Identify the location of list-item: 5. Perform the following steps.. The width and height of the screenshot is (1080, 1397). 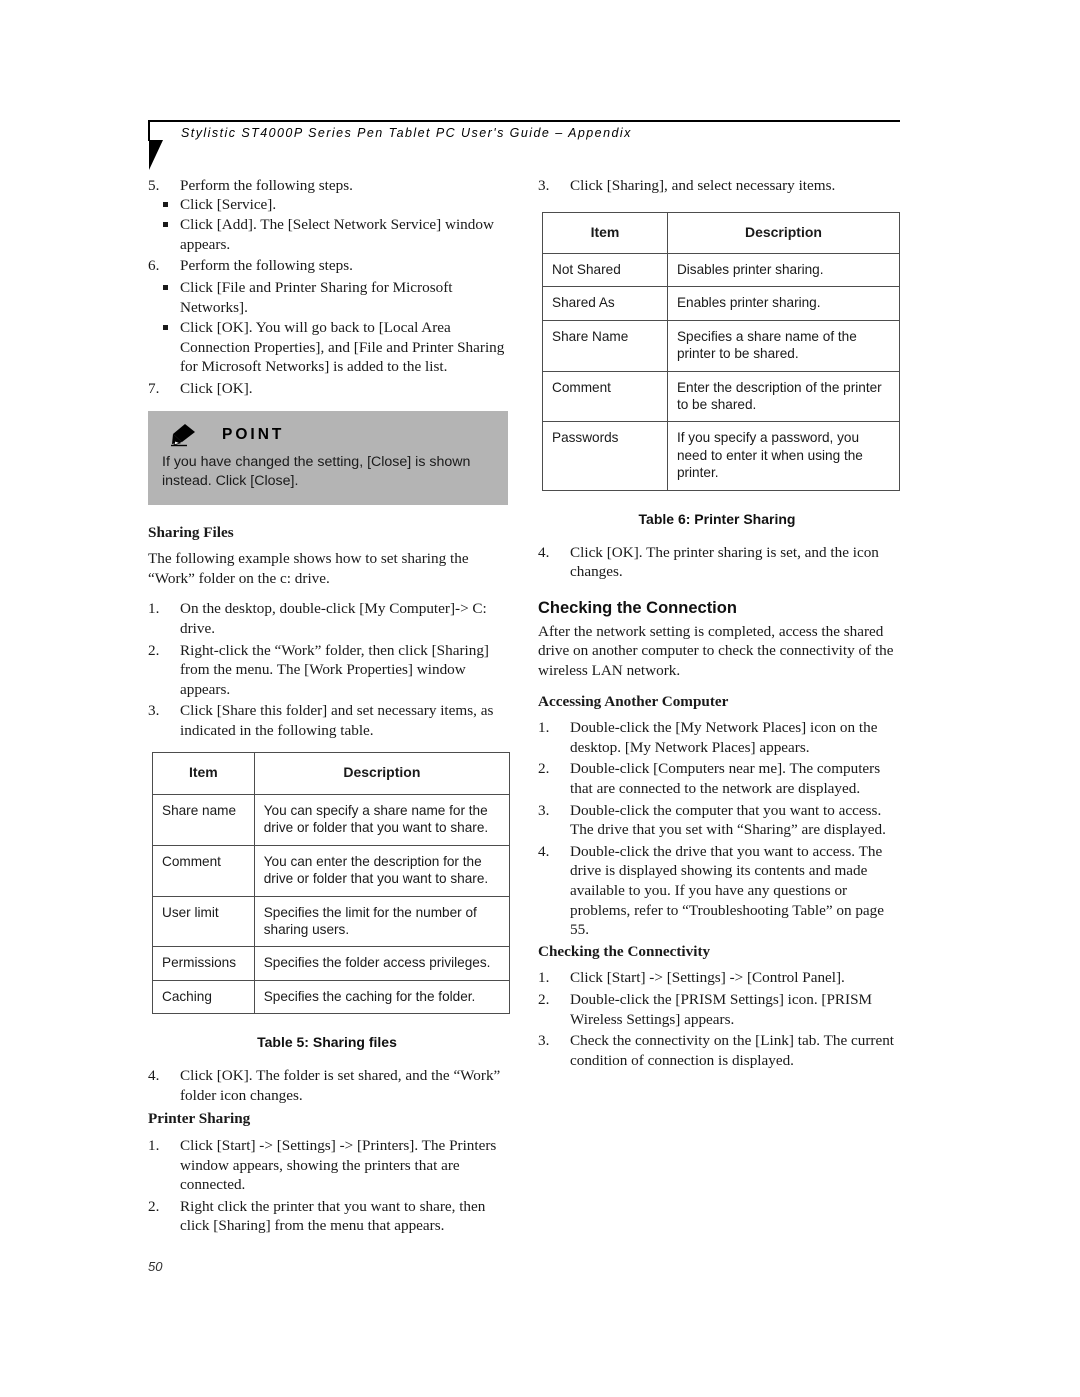
(329, 186).